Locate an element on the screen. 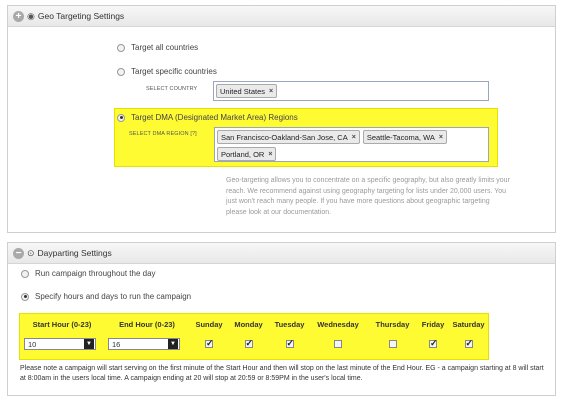  radio-run-all-day: Run campaign throughout the day is located at coordinates (88, 273).